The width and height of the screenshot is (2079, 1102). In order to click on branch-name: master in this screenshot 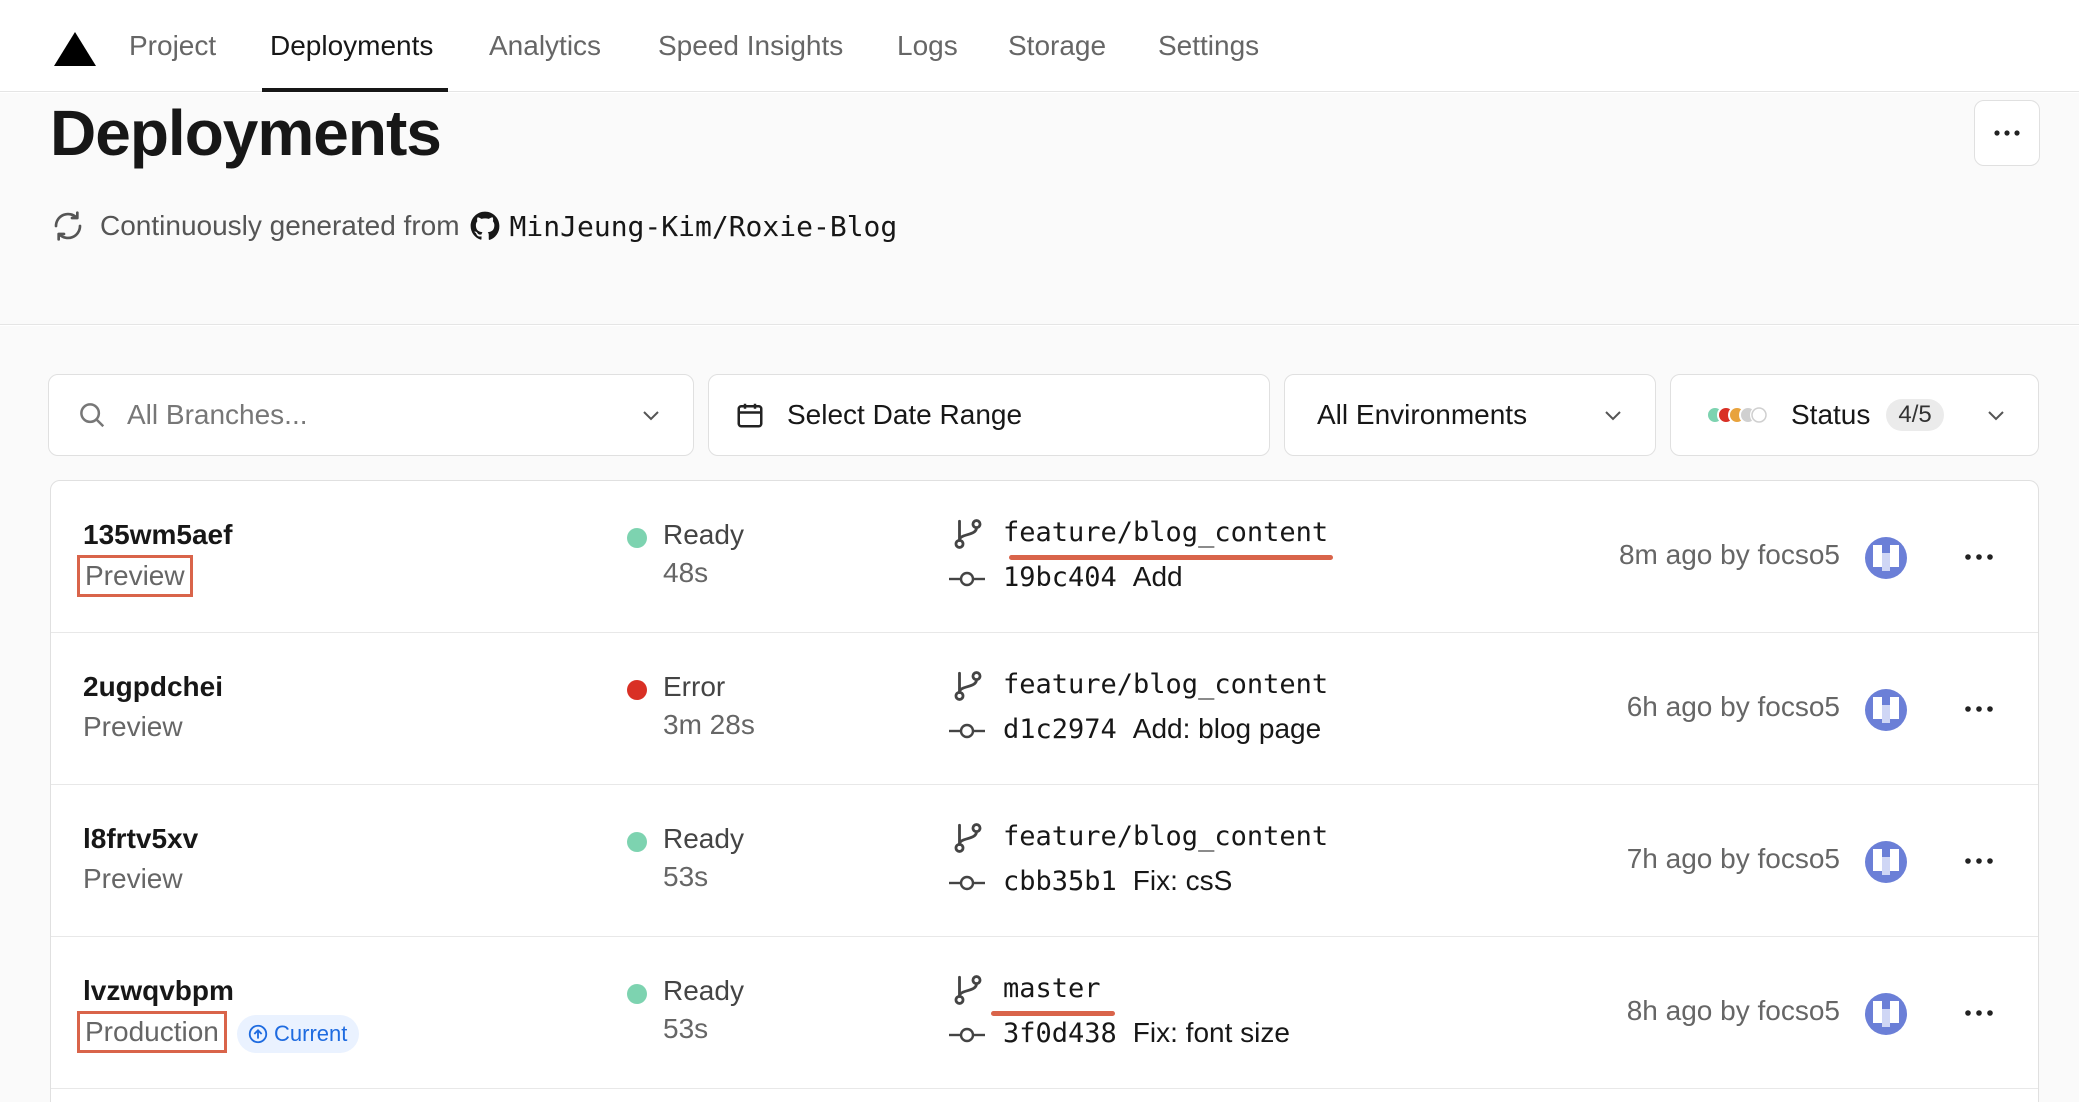, I will do `click(1052, 988)`.